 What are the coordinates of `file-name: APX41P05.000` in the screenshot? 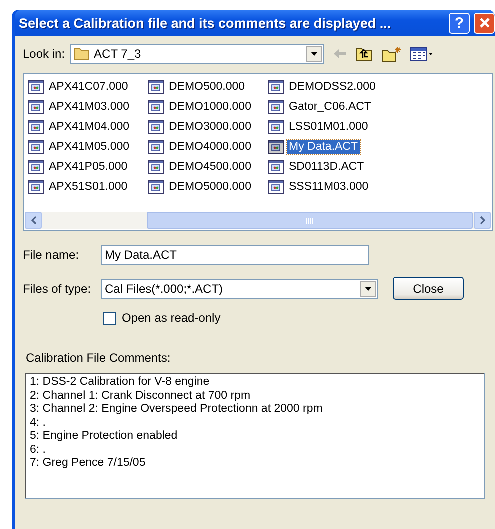 It's located at (88, 167).